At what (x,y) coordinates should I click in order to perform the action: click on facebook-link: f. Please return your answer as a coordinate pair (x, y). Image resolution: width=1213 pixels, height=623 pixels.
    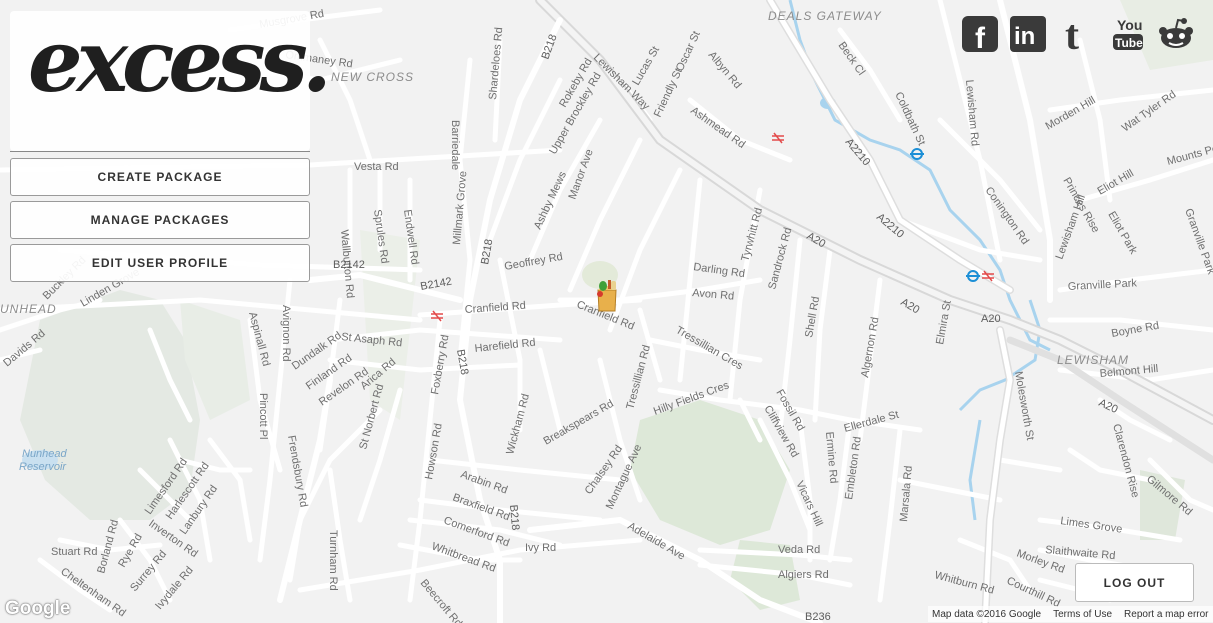
    Looking at the image, I should click on (980, 34).